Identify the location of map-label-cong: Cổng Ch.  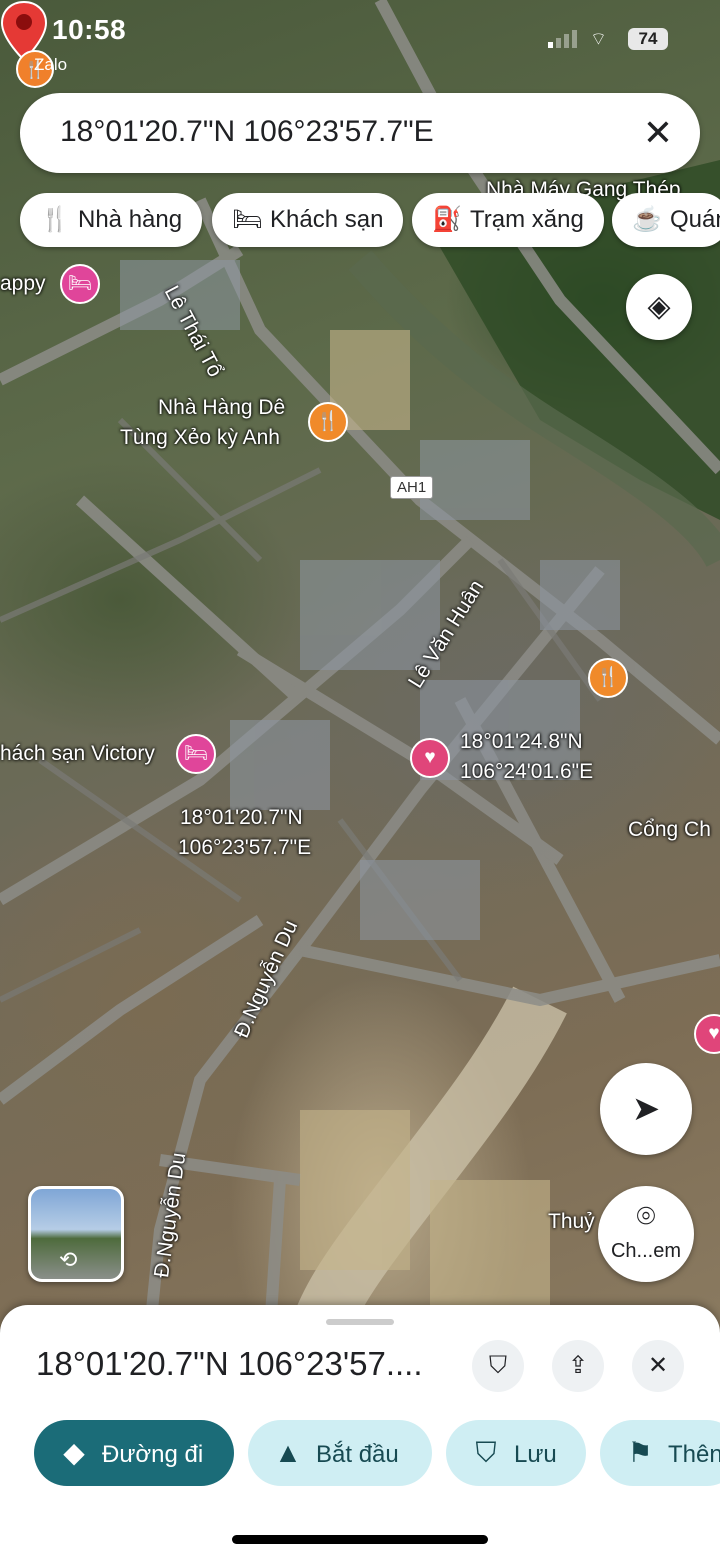
(669, 830).